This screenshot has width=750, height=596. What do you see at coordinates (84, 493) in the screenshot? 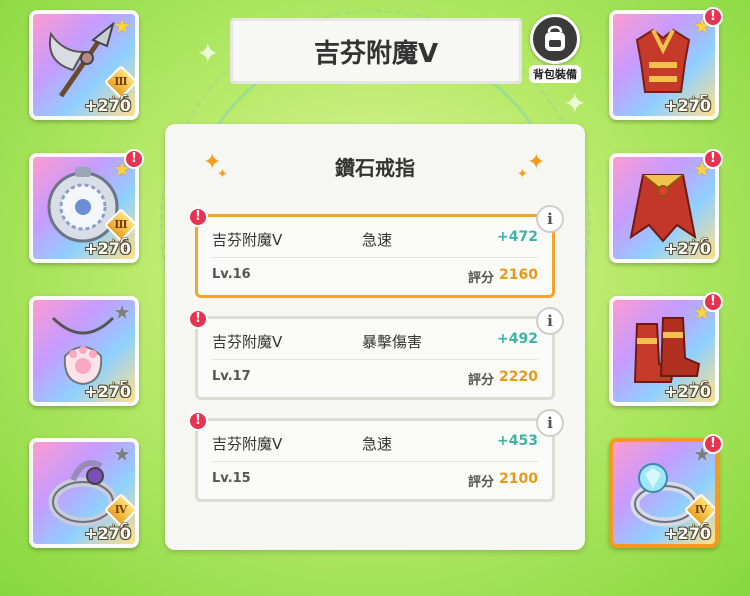
I see `equip-slot-ring: ★ Ⅳ +6 +270` at bounding box center [84, 493].